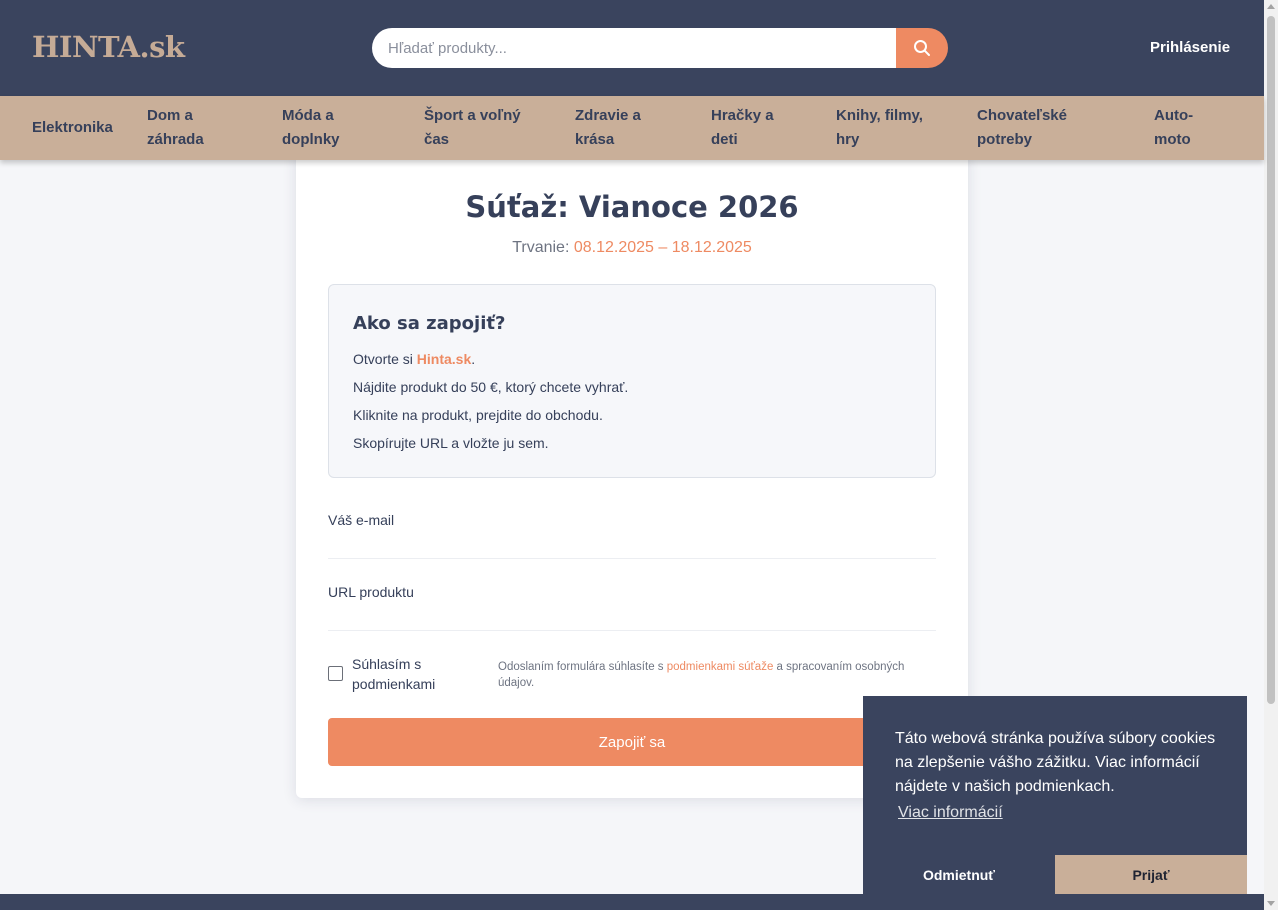  Describe the element at coordinates (361, 520) in the screenshot. I see `email-label: Váš e-mail` at that location.